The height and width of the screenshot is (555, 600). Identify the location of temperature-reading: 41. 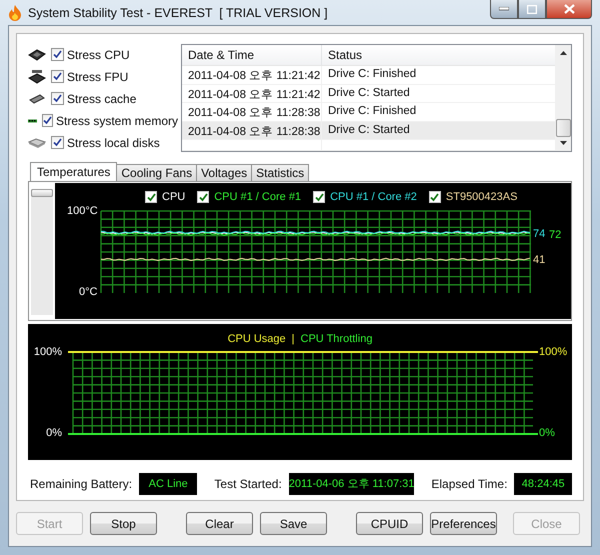
(539, 260).